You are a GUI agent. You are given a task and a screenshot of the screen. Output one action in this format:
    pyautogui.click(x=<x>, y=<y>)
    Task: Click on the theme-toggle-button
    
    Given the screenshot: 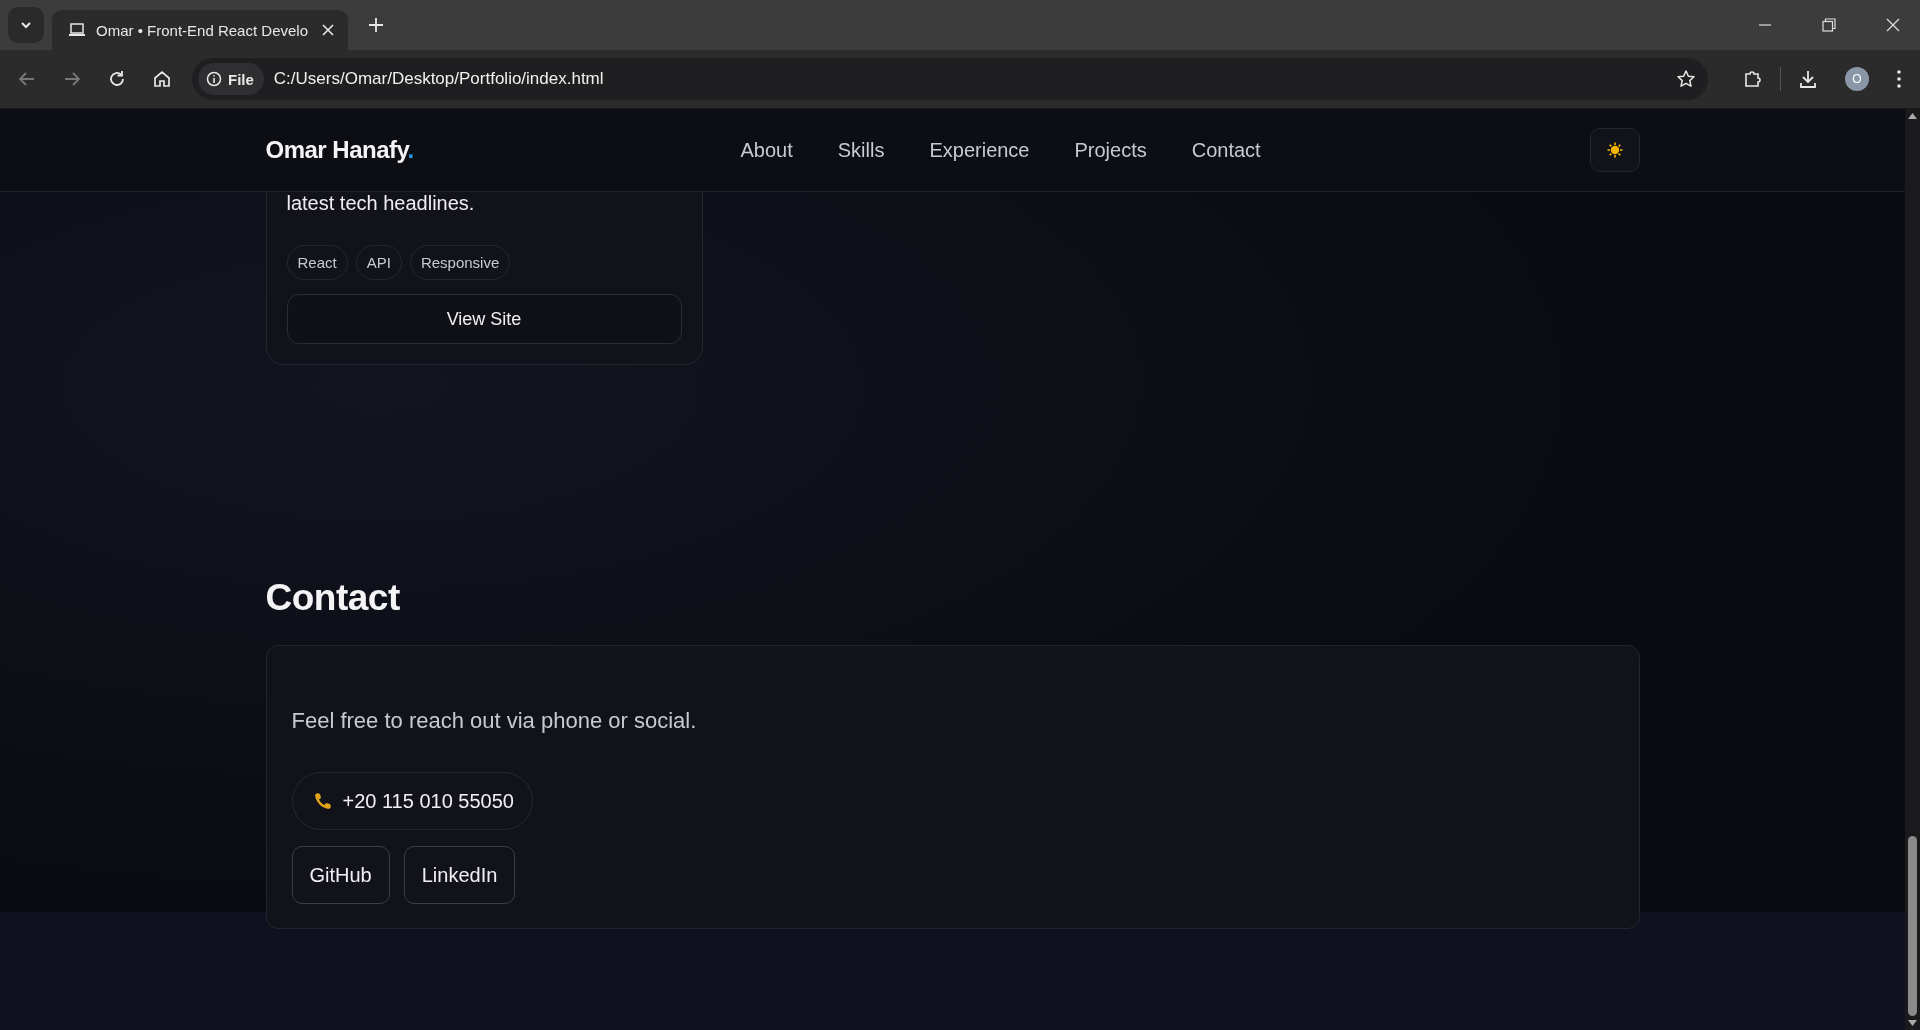 What is the action you would take?
    pyautogui.click(x=1614, y=150)
    